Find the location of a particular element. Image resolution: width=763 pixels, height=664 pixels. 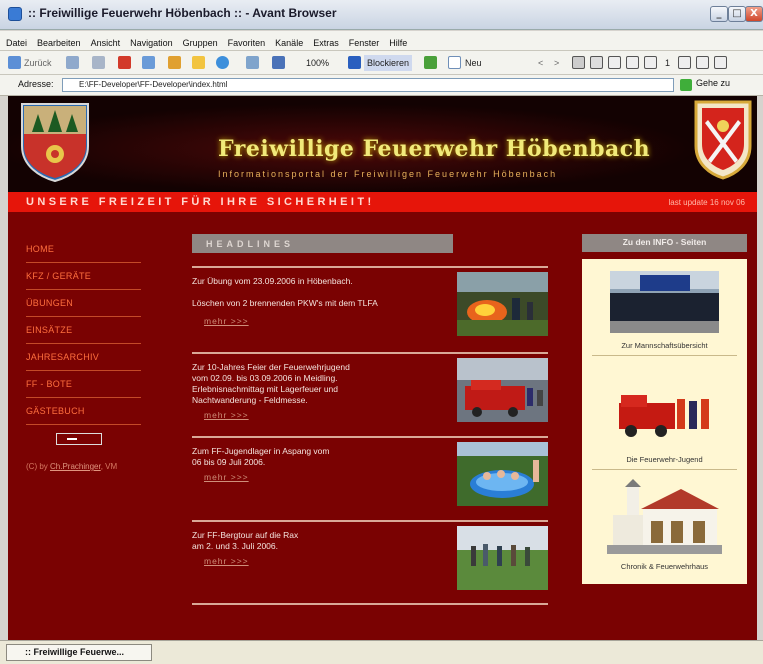

menu-gruppen: Gruppen is located at coordinates (199, 41).